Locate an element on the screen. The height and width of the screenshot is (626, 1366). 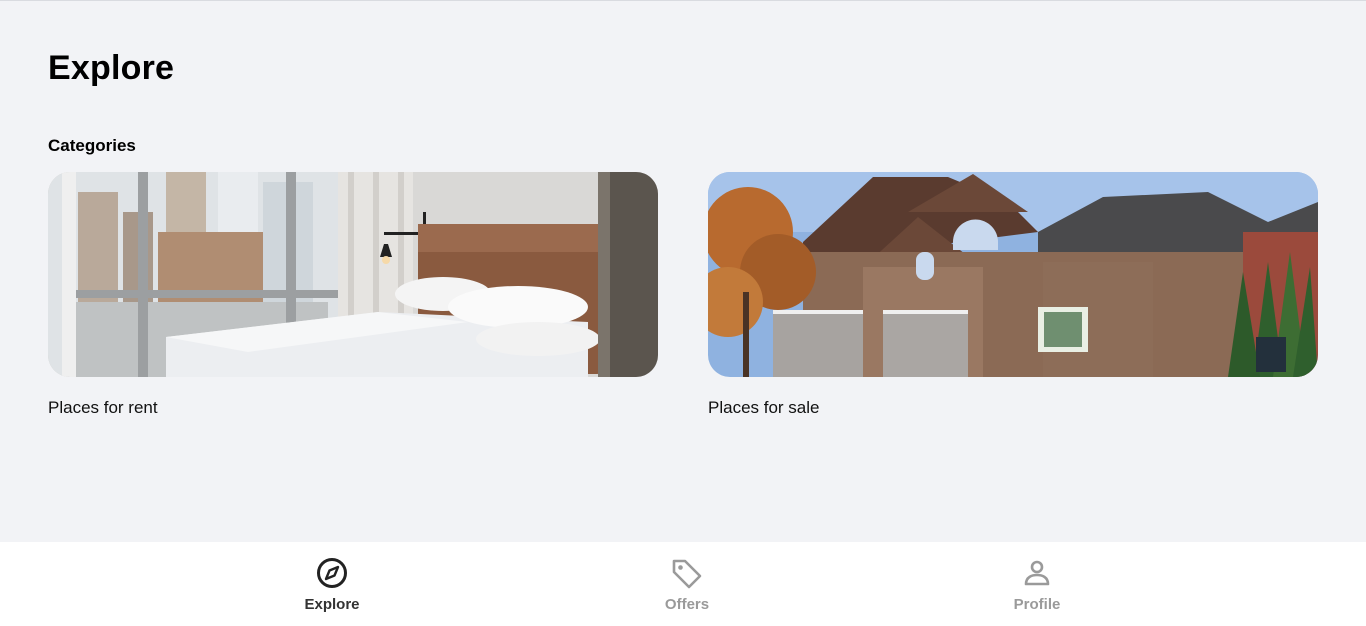
house-photo is located at coordinates (1013, 274).